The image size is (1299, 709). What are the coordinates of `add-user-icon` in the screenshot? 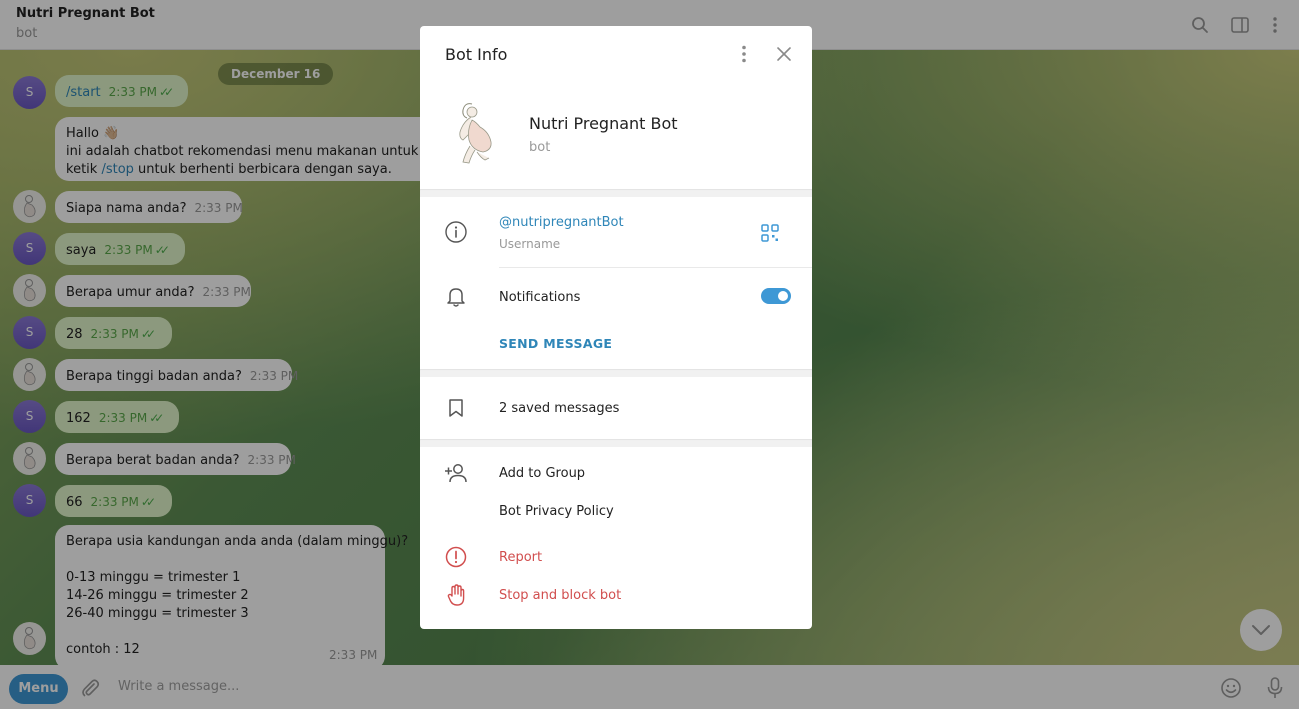 It's located at (456, 473).